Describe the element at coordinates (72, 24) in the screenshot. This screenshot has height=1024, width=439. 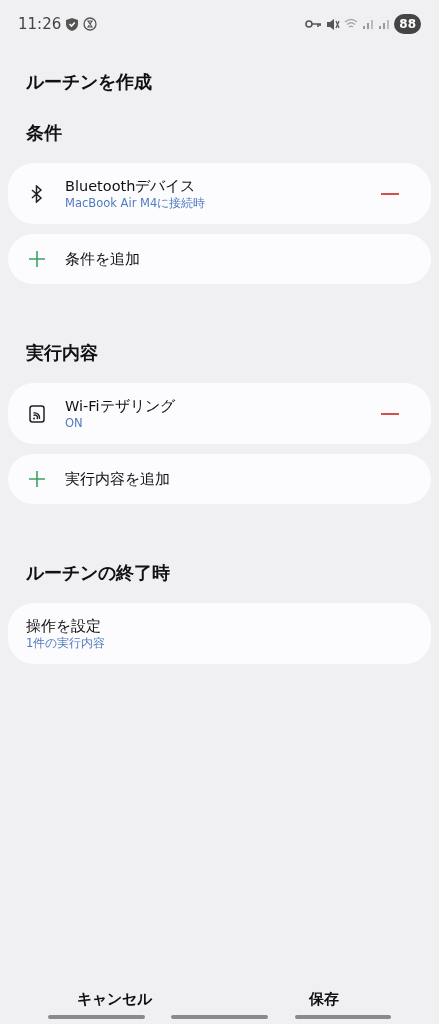
I see `shield-icon` at that location.